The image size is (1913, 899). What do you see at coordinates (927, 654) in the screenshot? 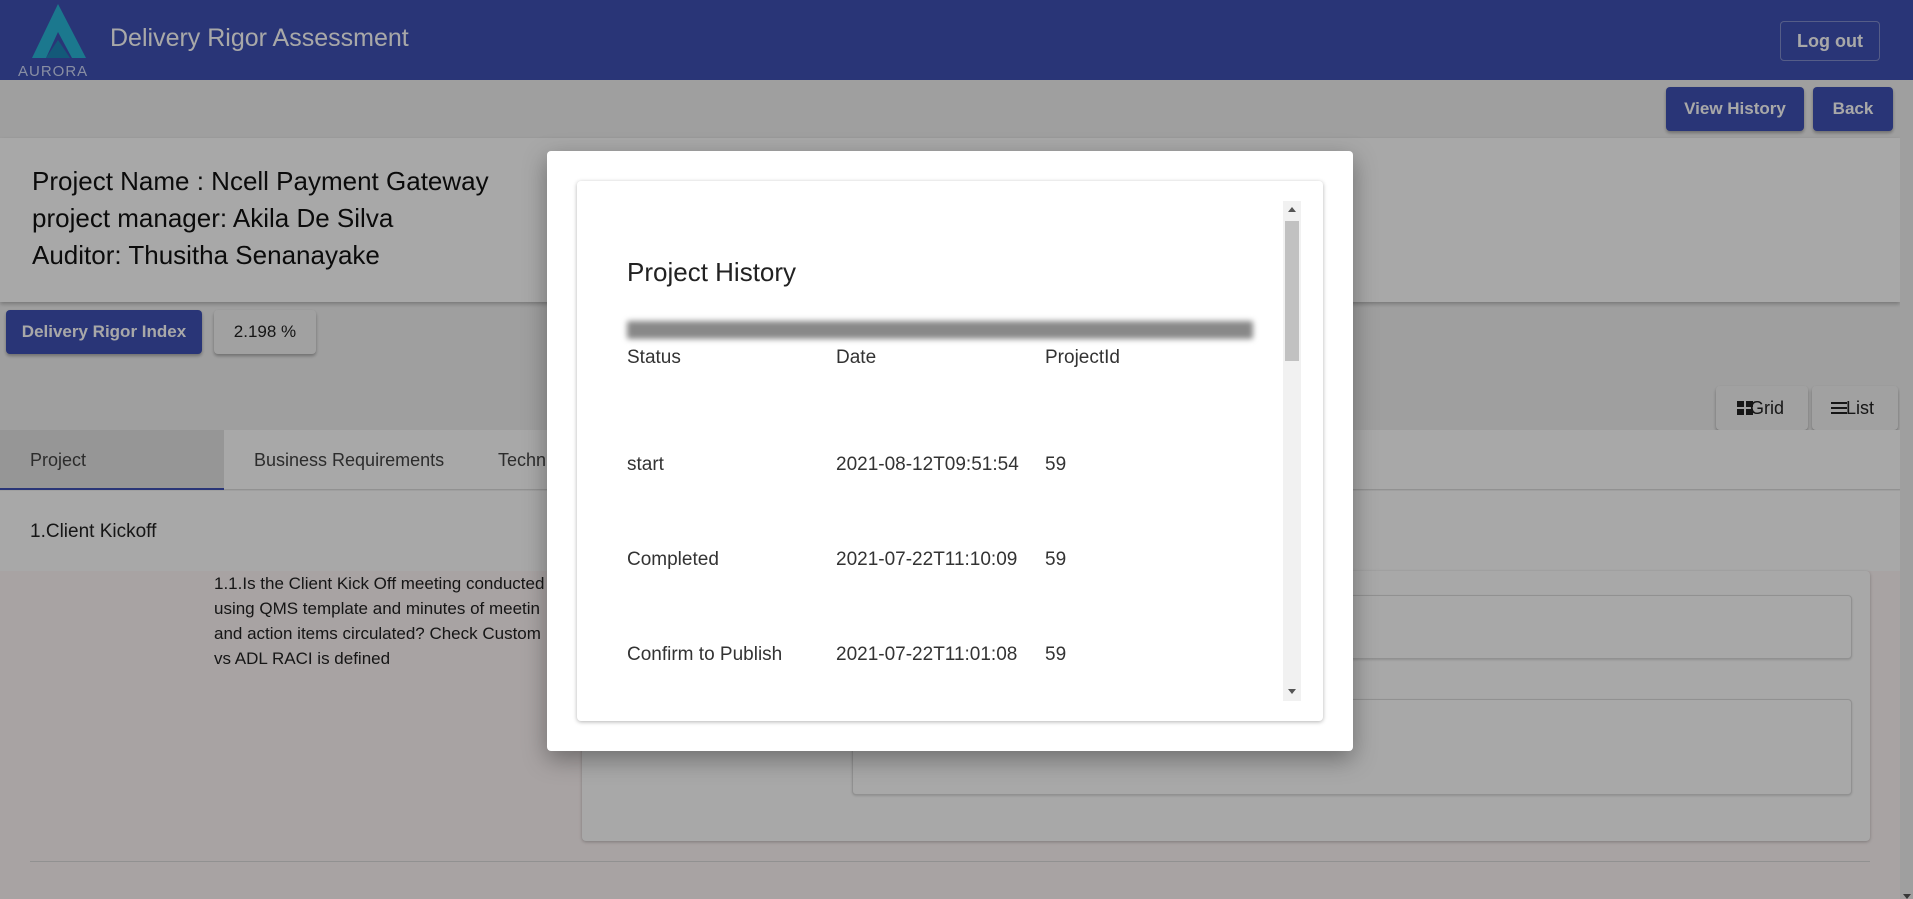
I see `row-3-date: 2021-07-22T11:01:08` at bounding box center [927, 654].